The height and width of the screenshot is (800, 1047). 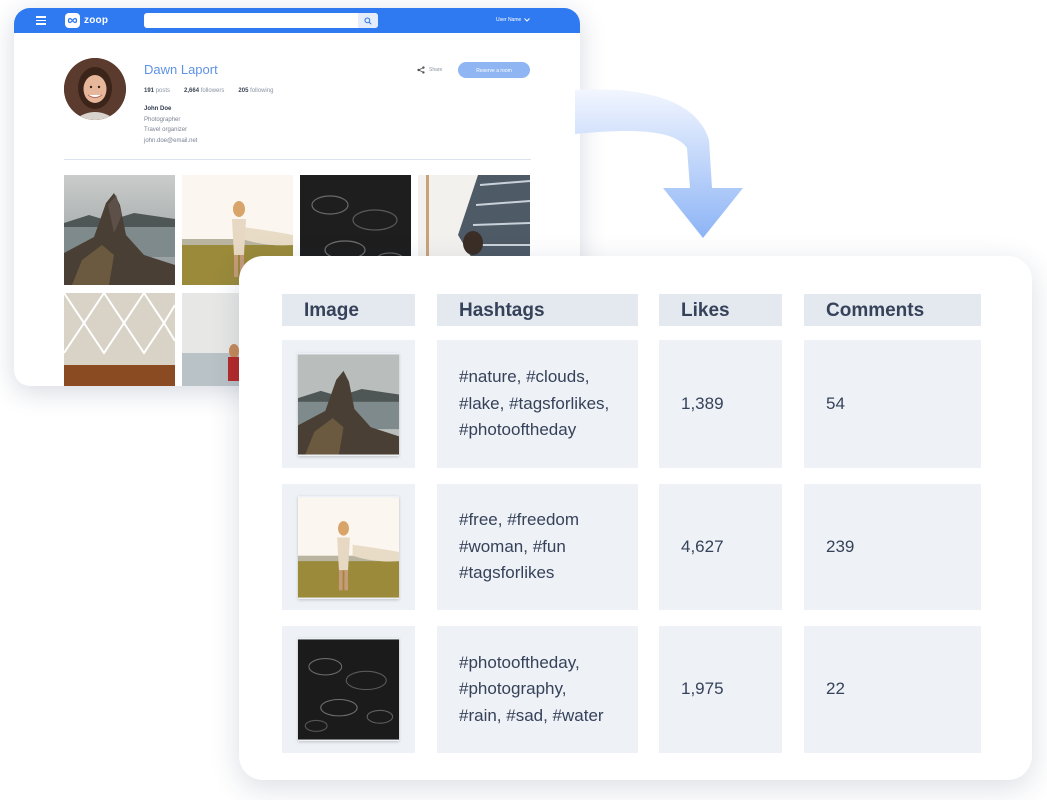 I want to click on search-input, so click(x=249, y=22).